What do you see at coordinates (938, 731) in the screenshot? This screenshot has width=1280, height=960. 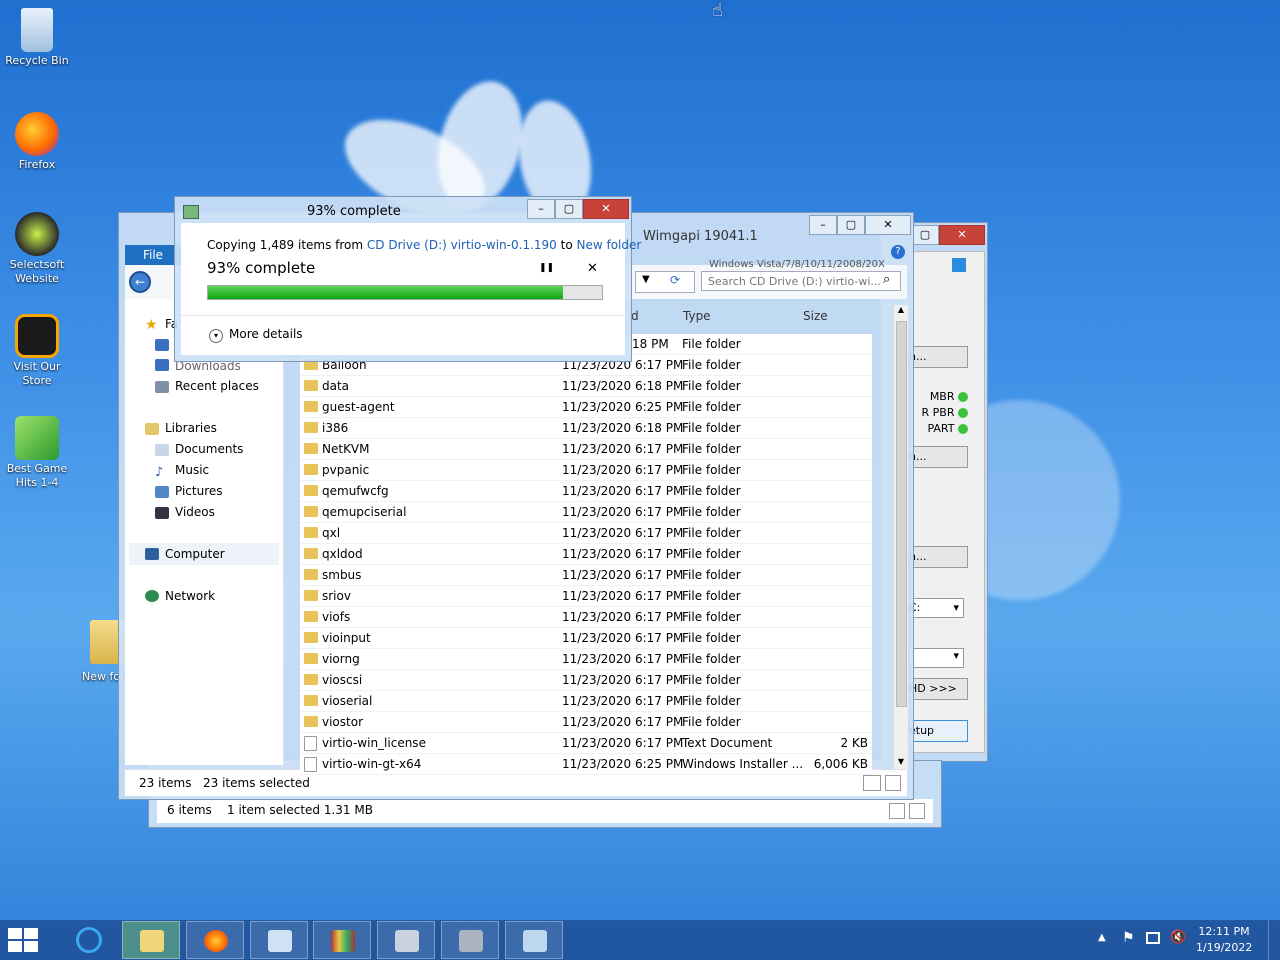 I see `setup-button: etup` at bounding box center [938, 731].